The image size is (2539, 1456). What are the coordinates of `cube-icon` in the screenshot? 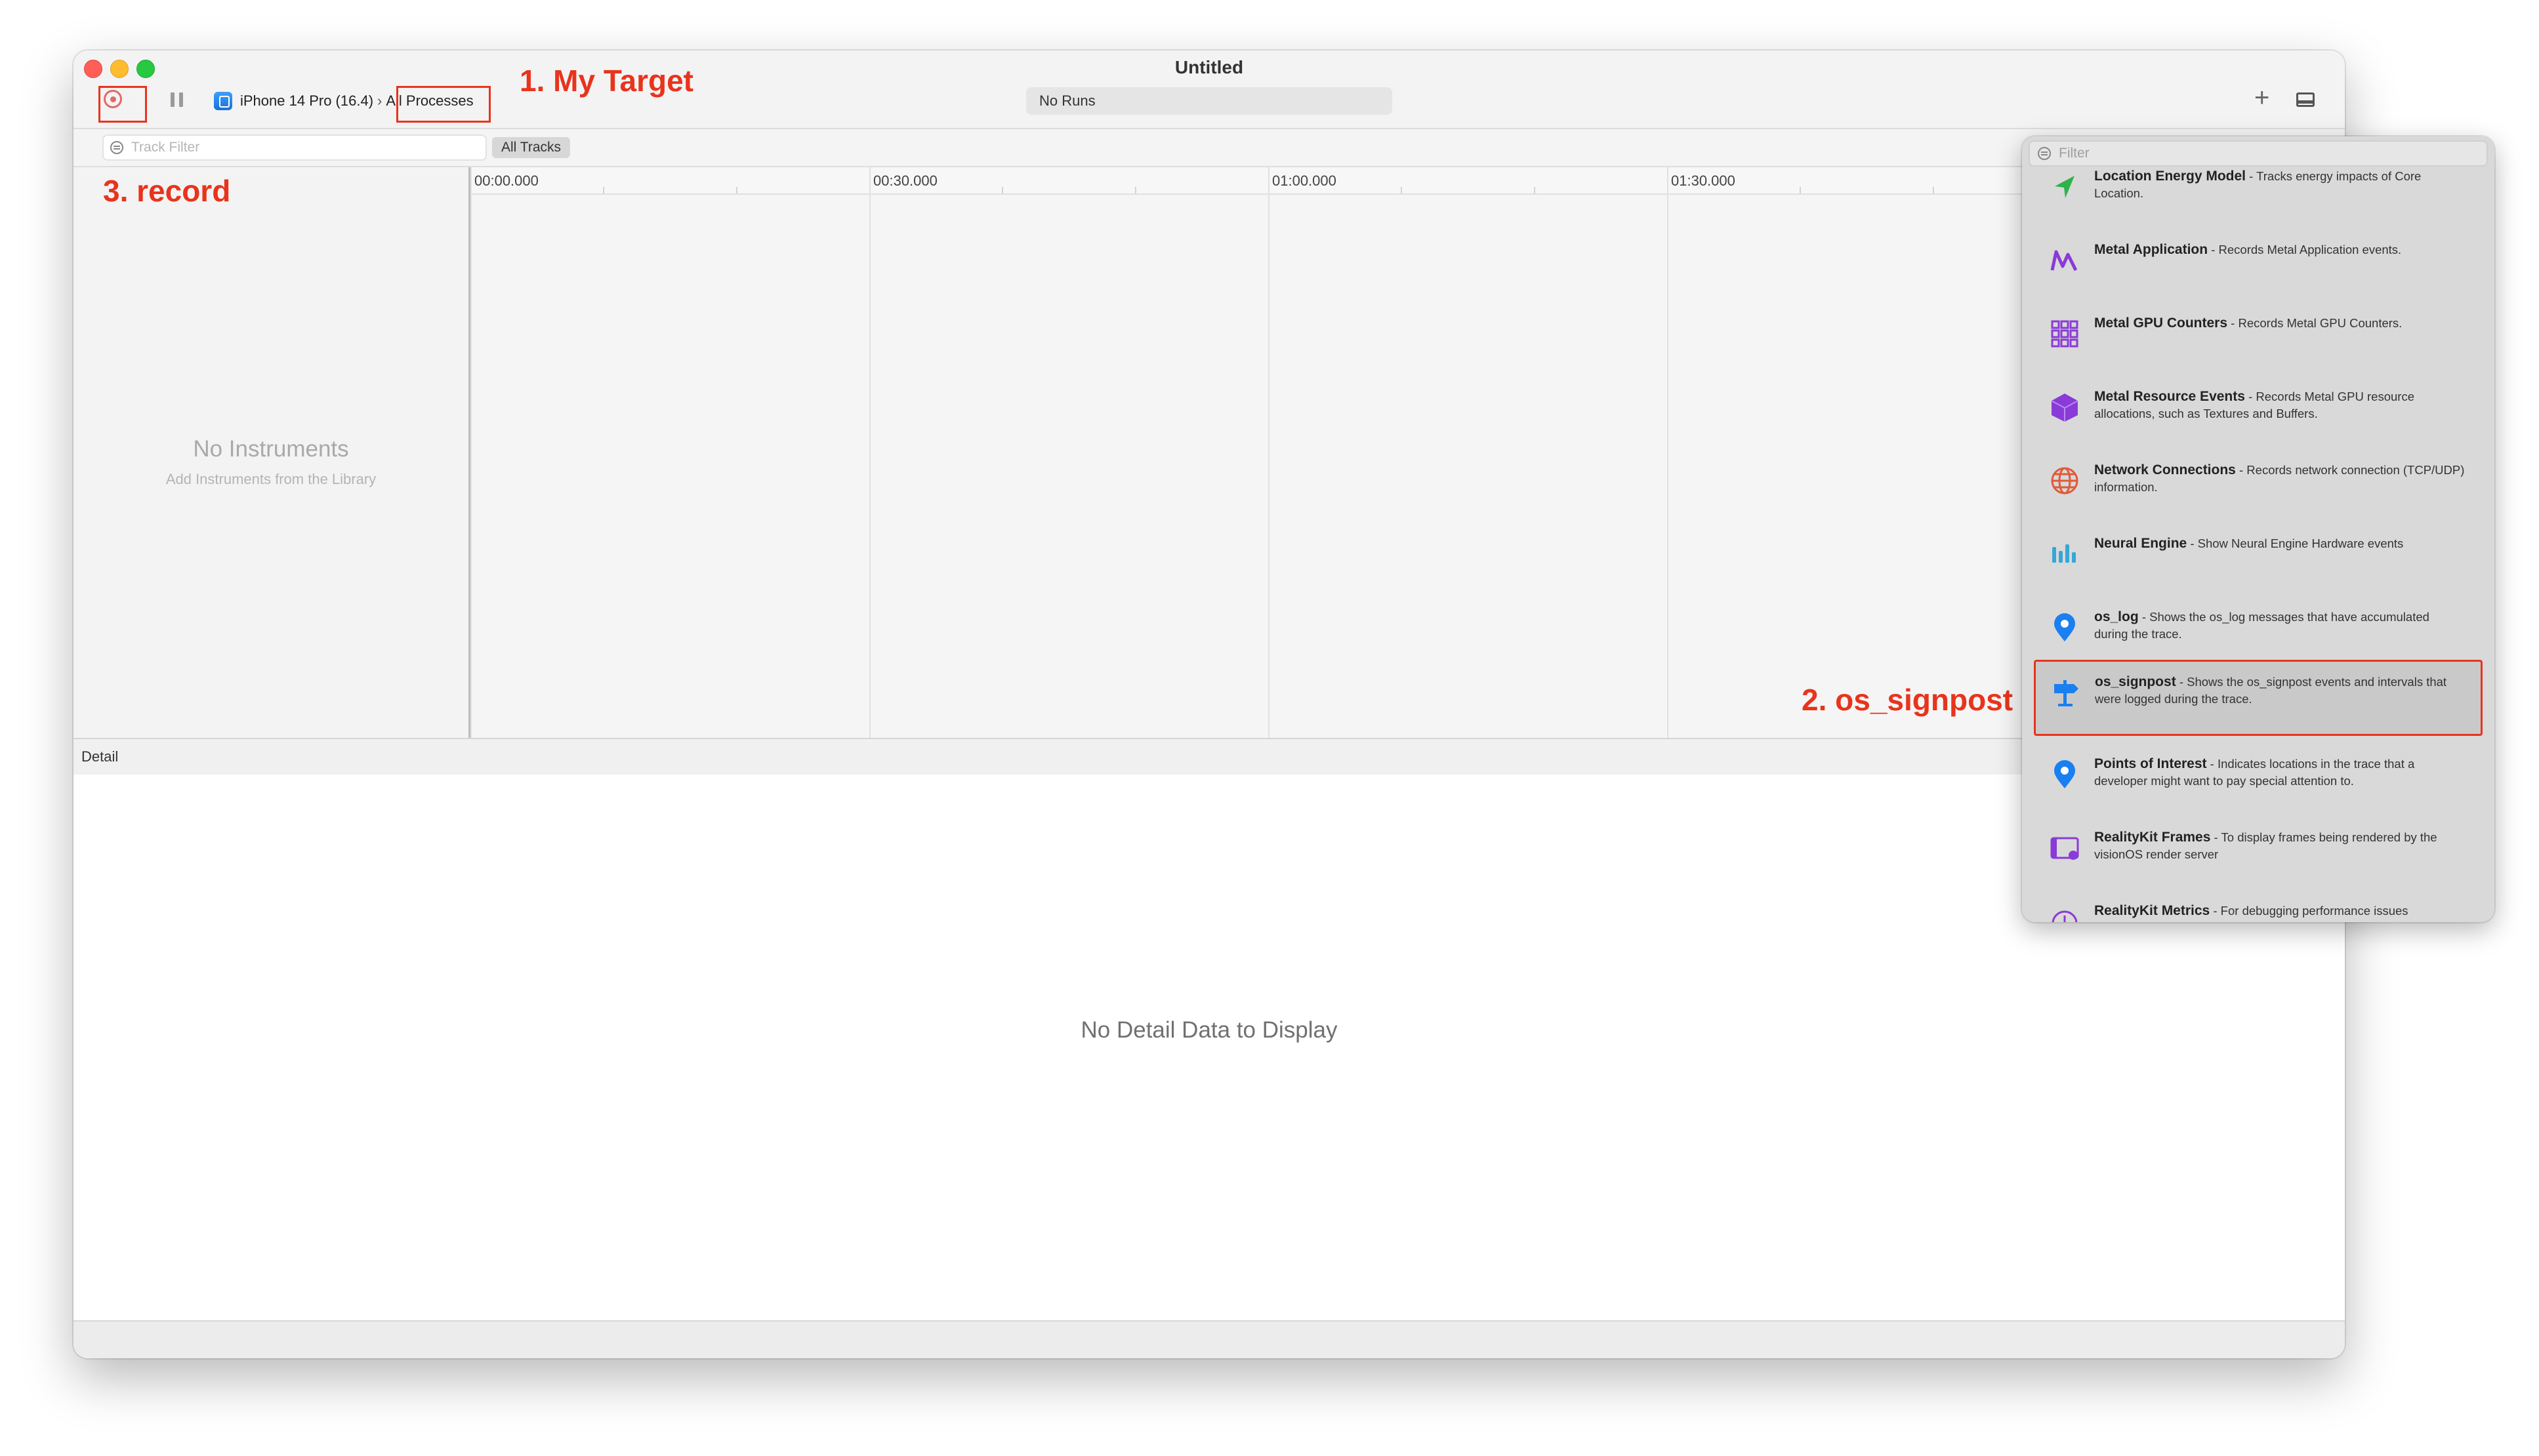 It's located at (2064, 408).